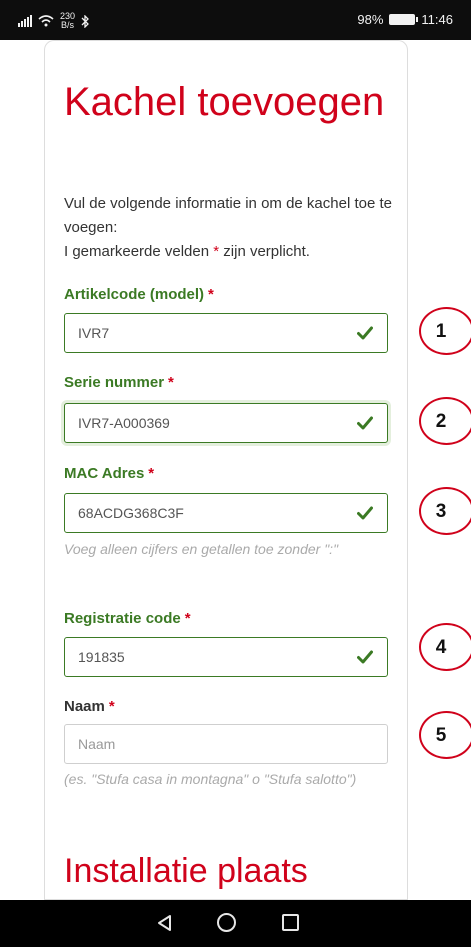 The image size is (471, 947). What do you see at coordinates (68, 20) in the screenshot?
I see `network-speed: 230 B/s` at bounding box center [68, 20].